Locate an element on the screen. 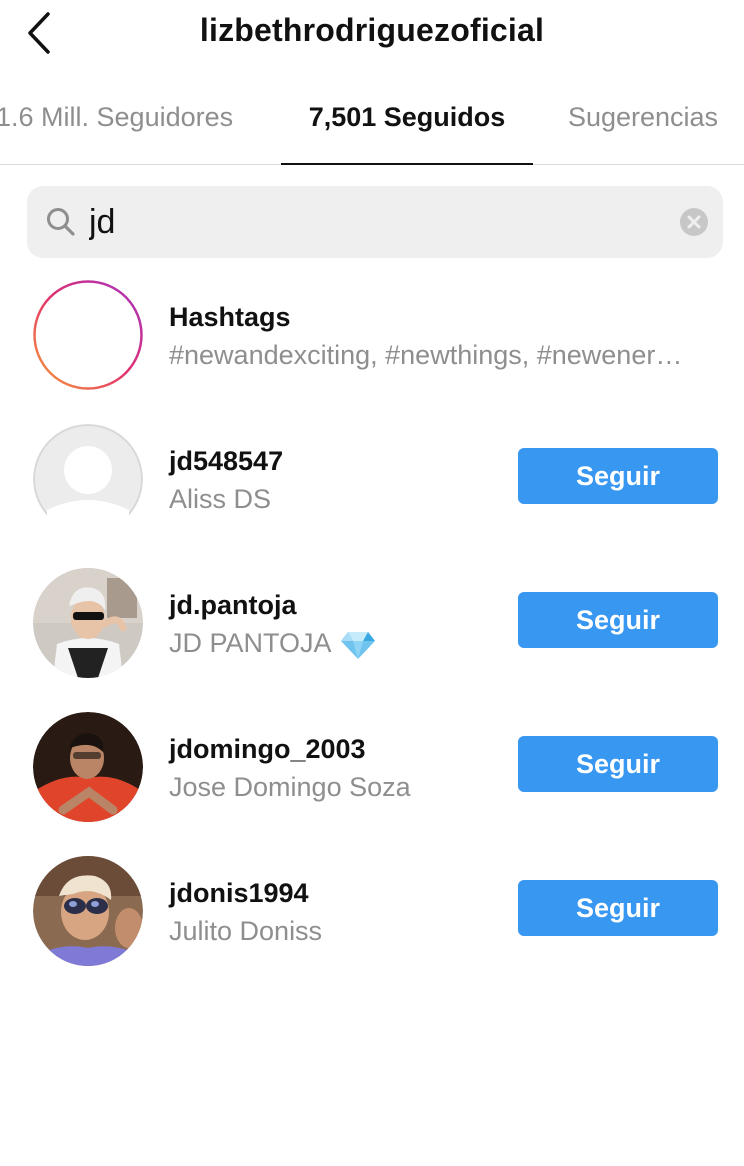 The width and height of the screenshot is (744, 1166). clear-icon is located at coordinates (694, 222).